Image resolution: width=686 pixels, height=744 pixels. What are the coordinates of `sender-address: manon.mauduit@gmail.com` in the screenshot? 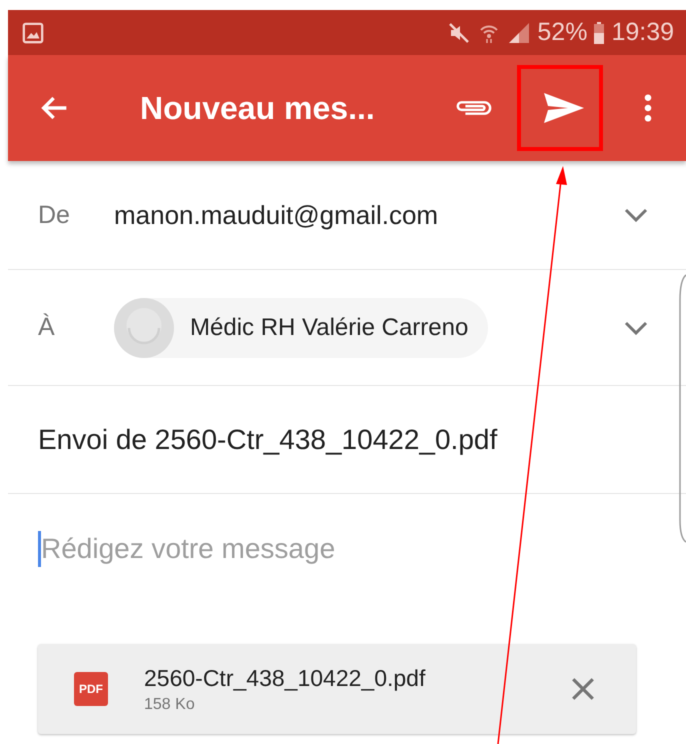 It's located at (276, 215).